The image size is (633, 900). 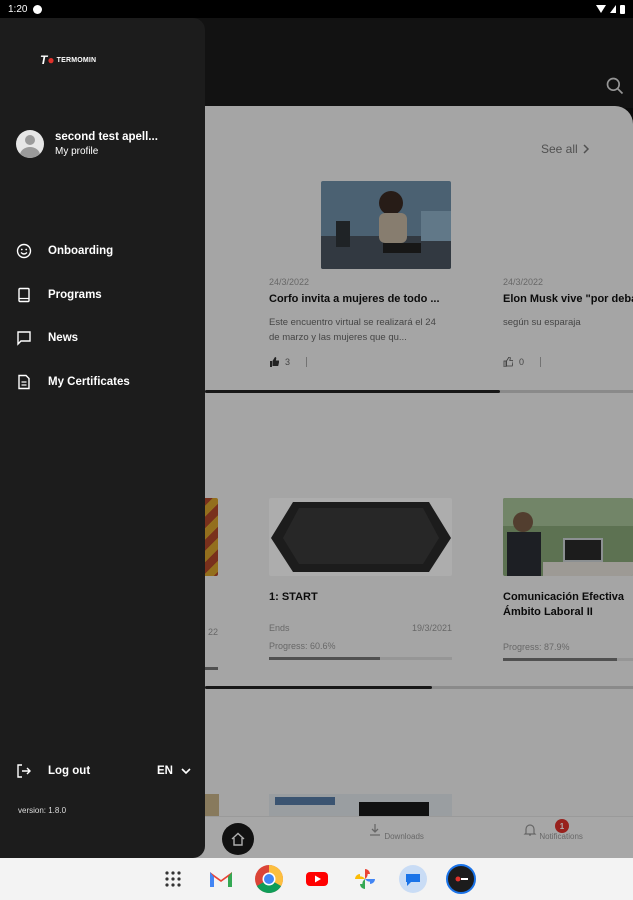 I want to click on face-icon, so click(x=38, y=9).